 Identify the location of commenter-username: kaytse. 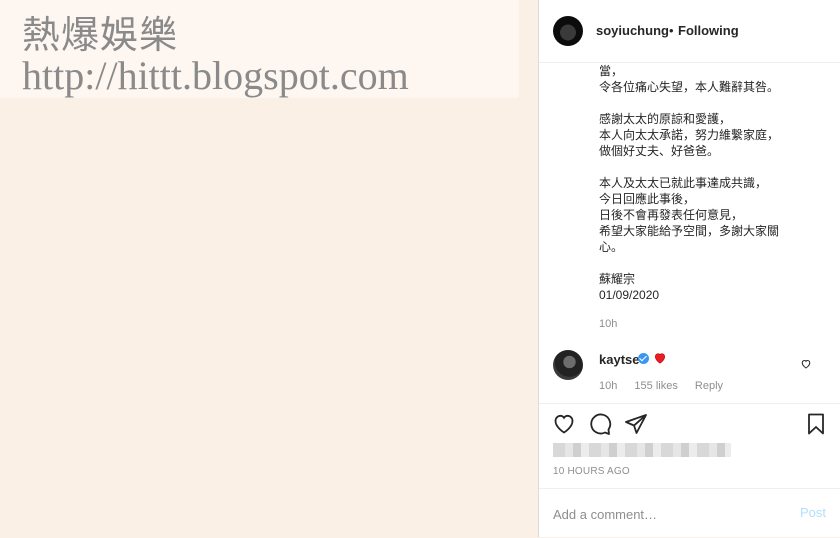
(619, 359).